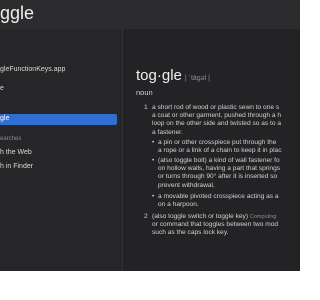 Image resolution: width=320 pixels, height=300 pixels. Describe the element at coordinates (178, 205) in the screenshot. I see `definition-line: on a harpoon.` at that location.